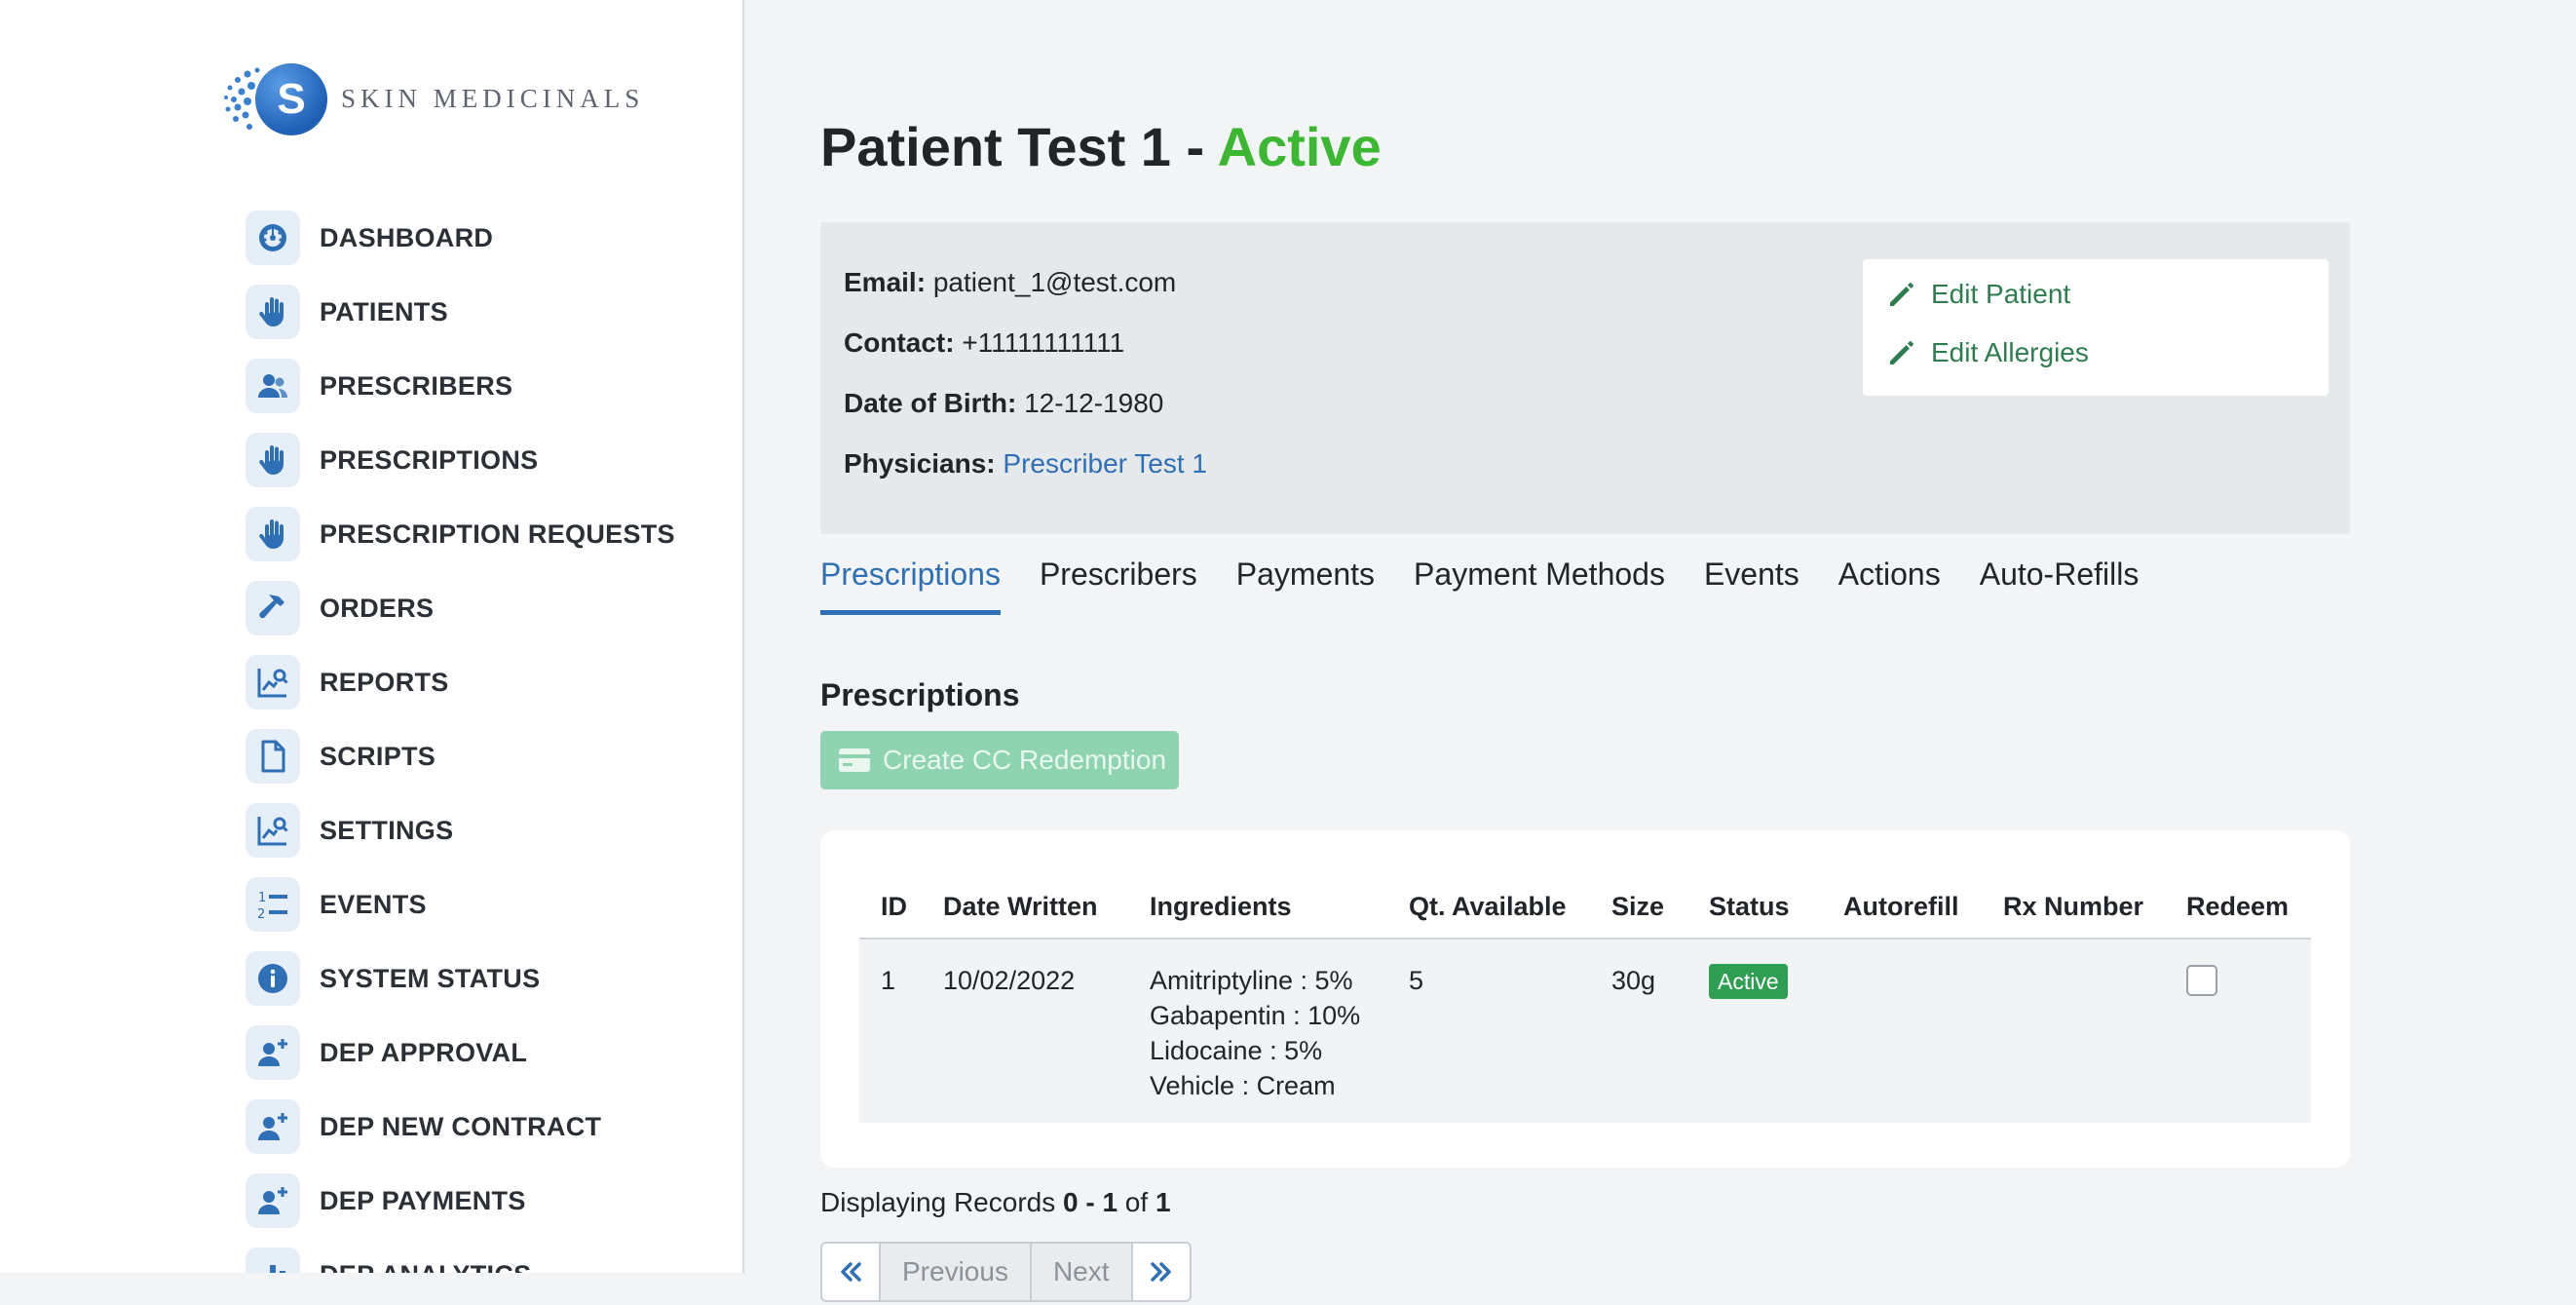 The image size is (2576, 1305). I want to click on records-summary: Displaying Records 0 - 1 of 1, so click(995, 1202).